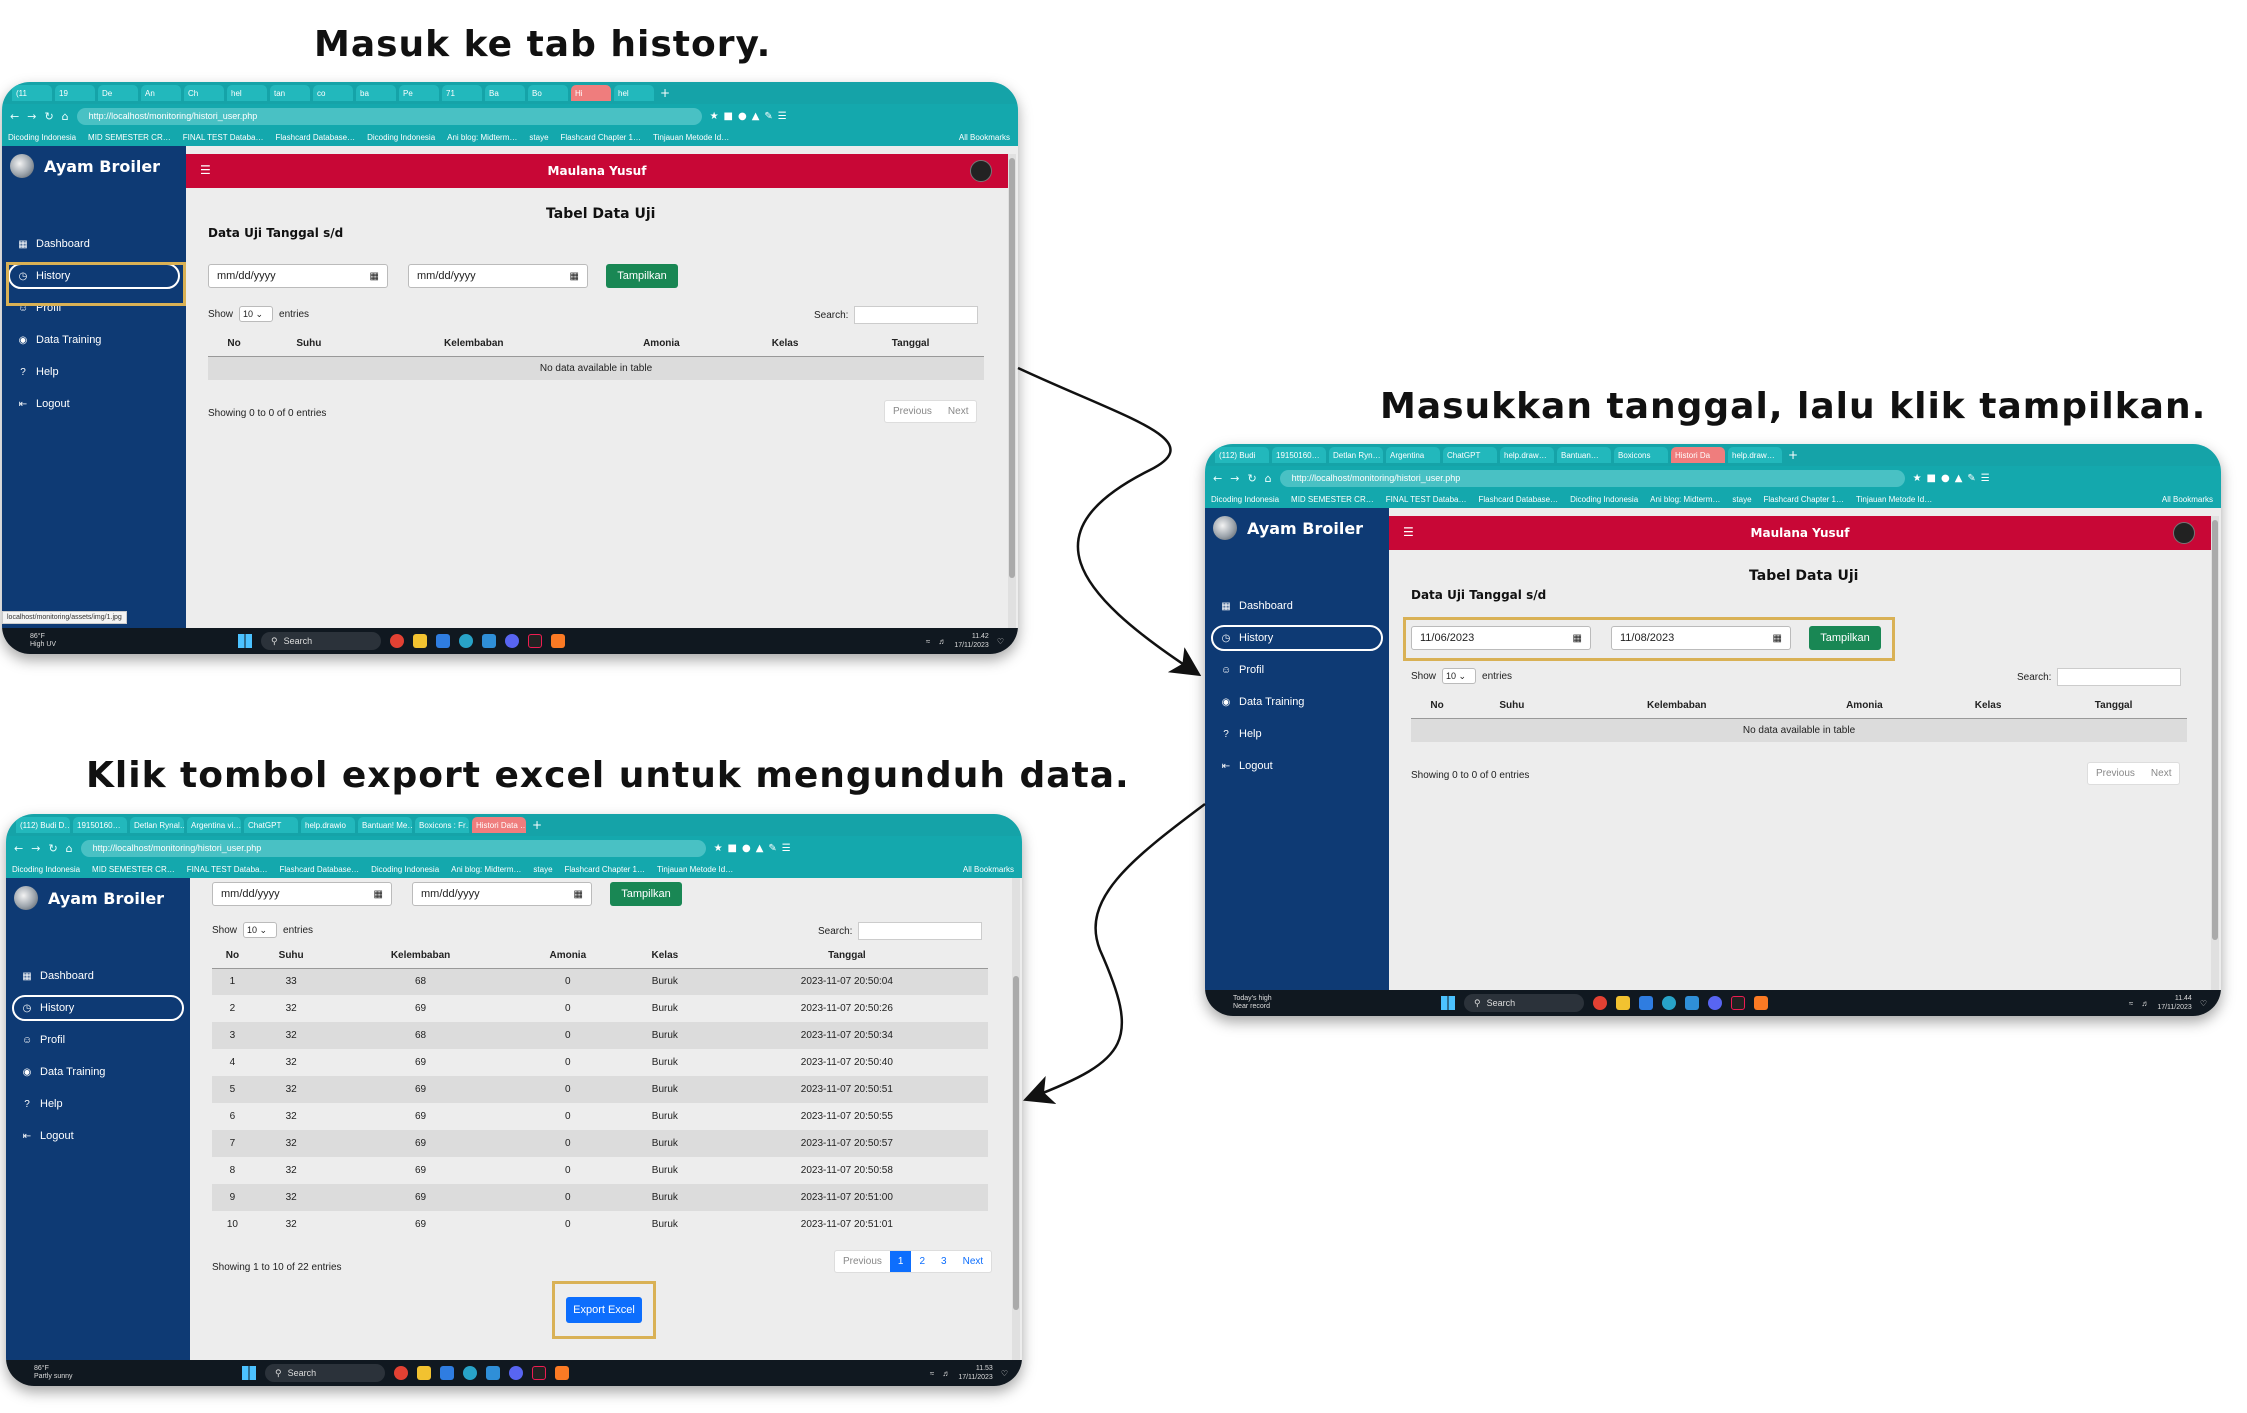 The height and width of the screenshot is (1413, 2247). What do you see at coordinates (1114, 953) in the screenshot?
I see `arrow-step2-to-step3` at bounding box center [1114, 953].